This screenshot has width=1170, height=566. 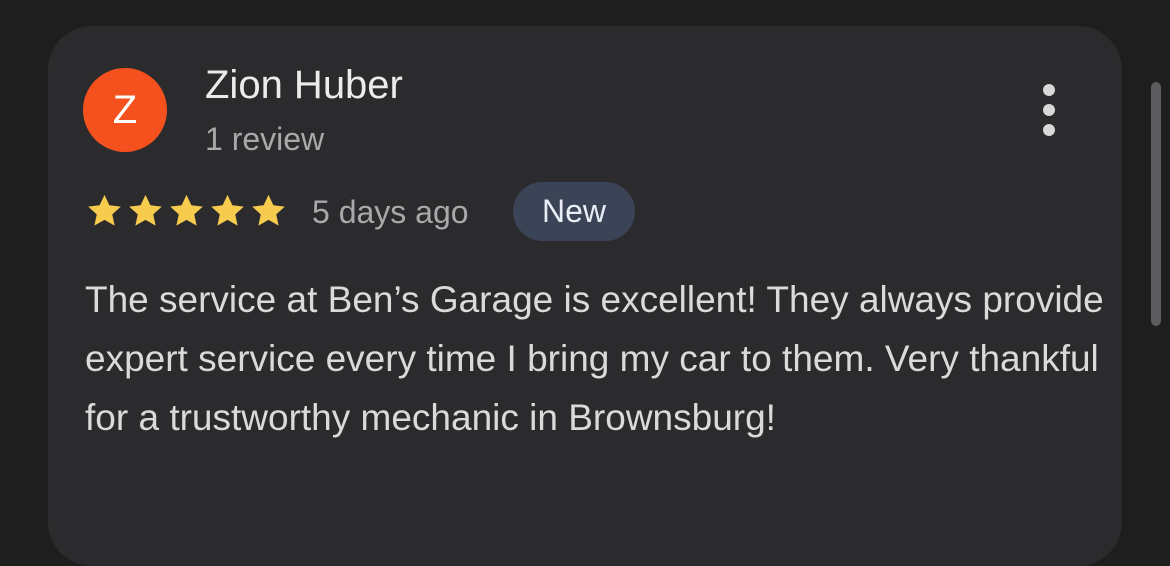 What do you see at coordinates (574, 211) in the screenshot?
I see `new-badge: New` at bounding box center [574, 211].